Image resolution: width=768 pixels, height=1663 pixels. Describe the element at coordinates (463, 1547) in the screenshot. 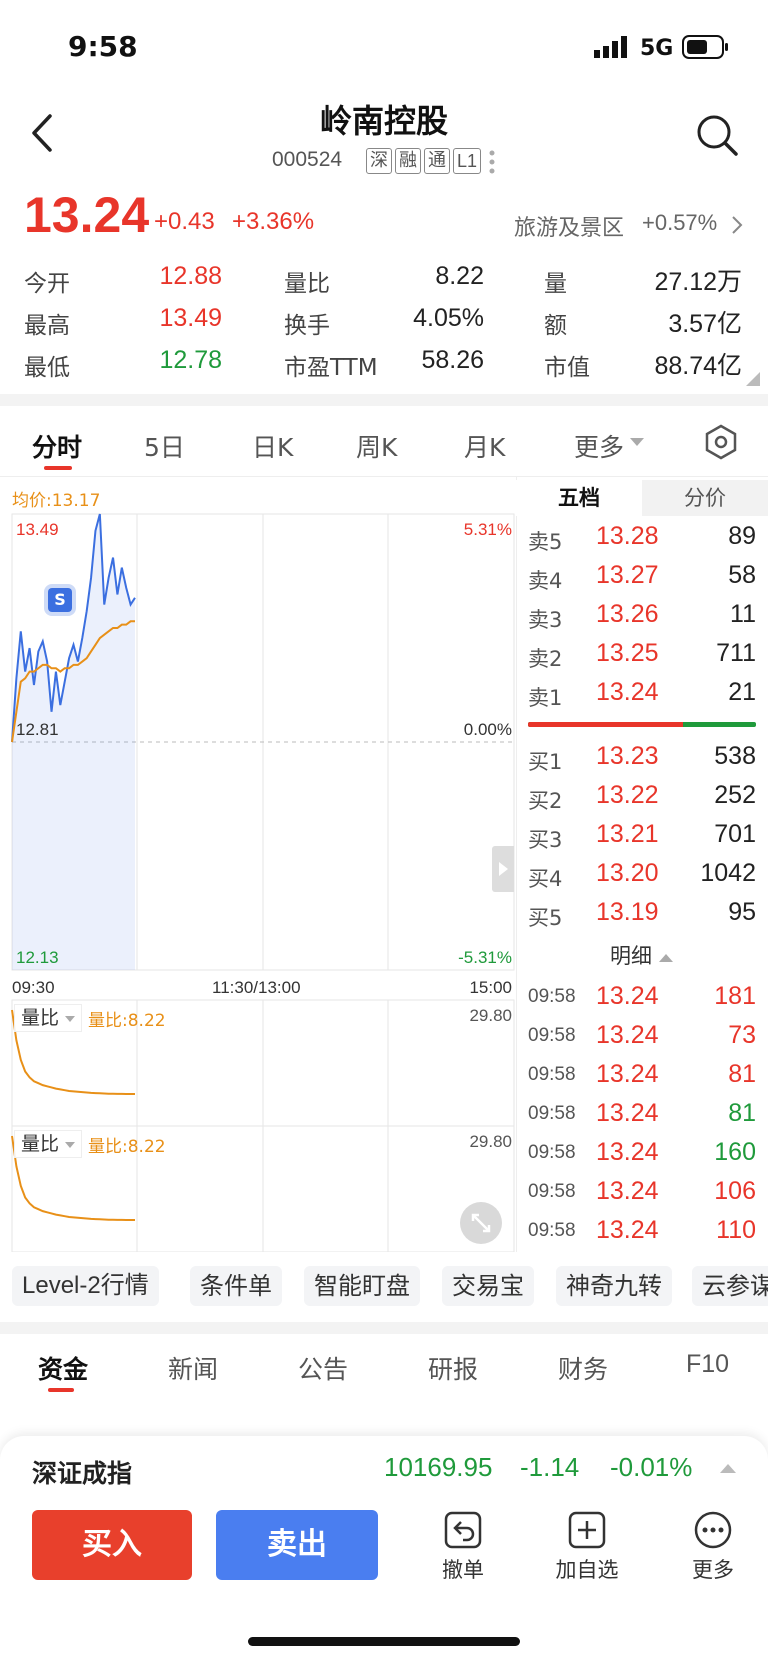

I see `cancel-order-button: 撤单` at that location.